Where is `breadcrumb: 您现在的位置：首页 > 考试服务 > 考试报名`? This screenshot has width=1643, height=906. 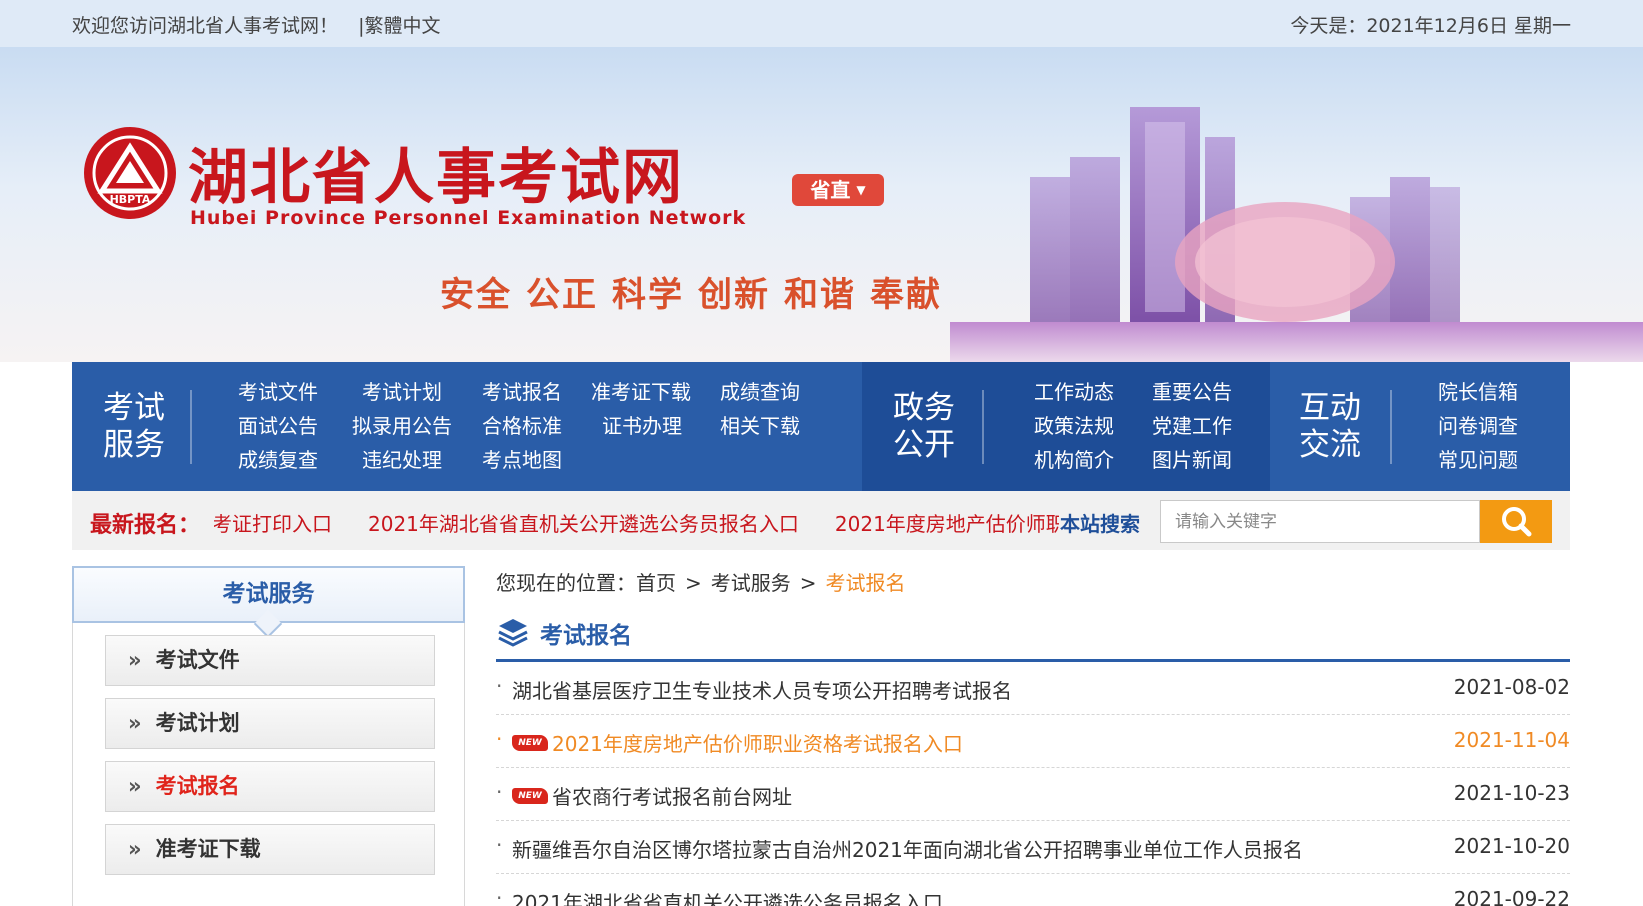
breadcrumb: 您现在的位置：首页 > 考试服务 > 考试报名 is located at coordinates (701, 581).